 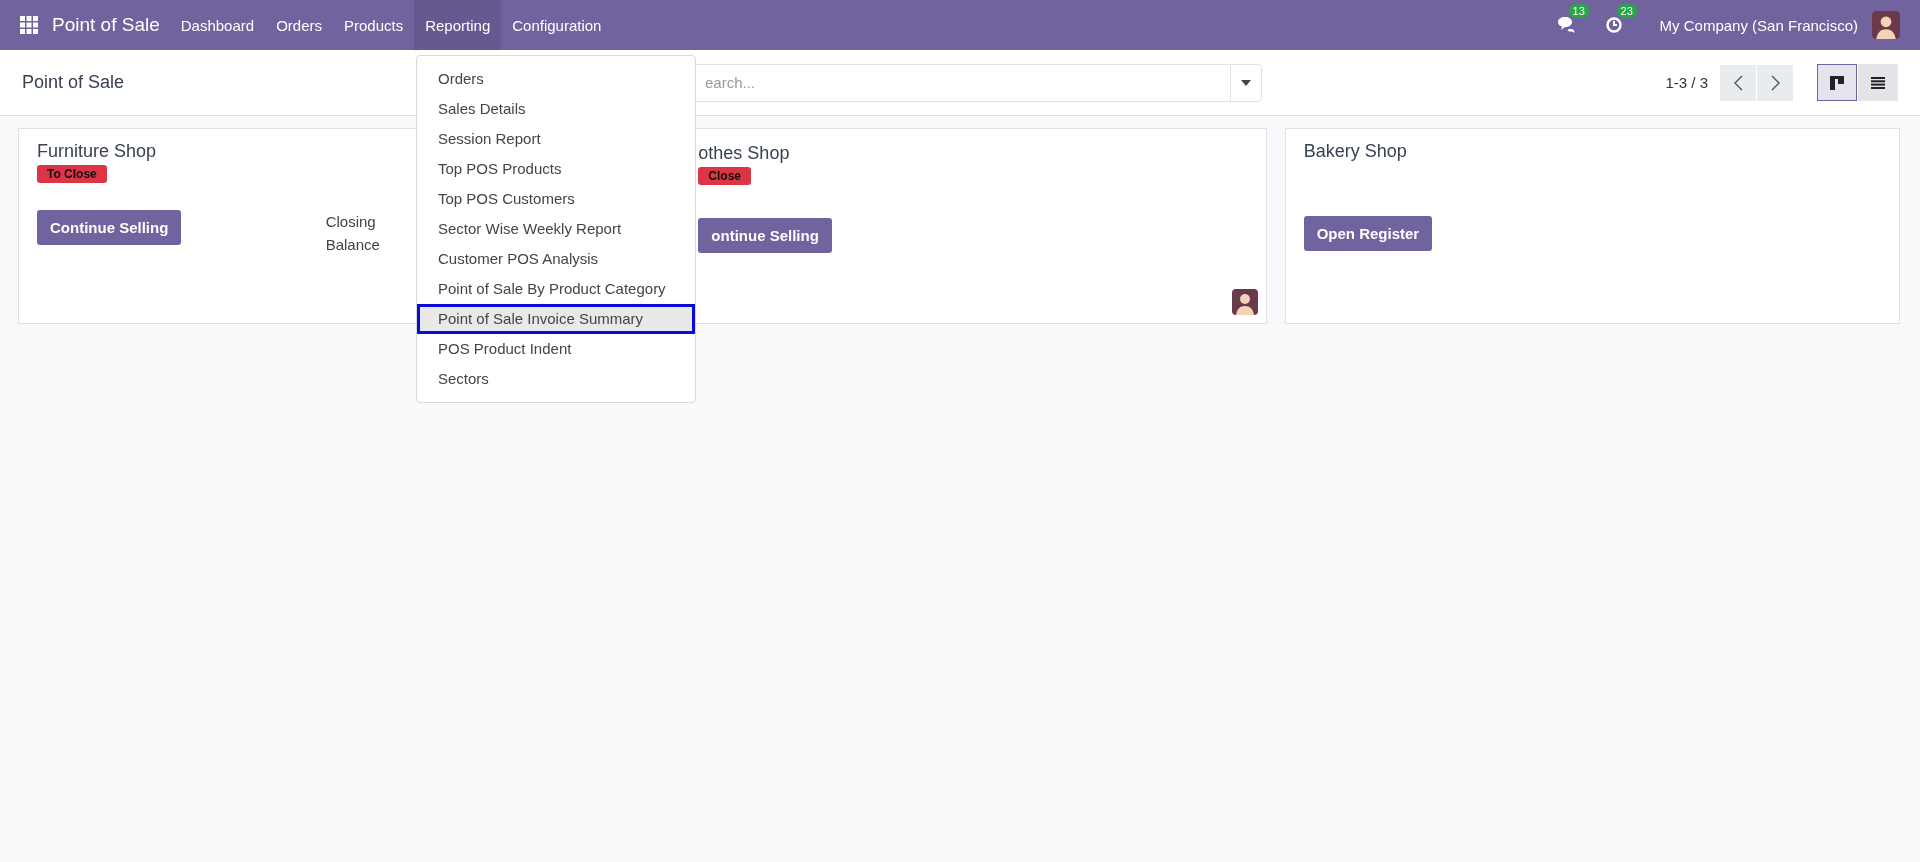 I want to click on status-tag: Close, so click(x=724, y=176).